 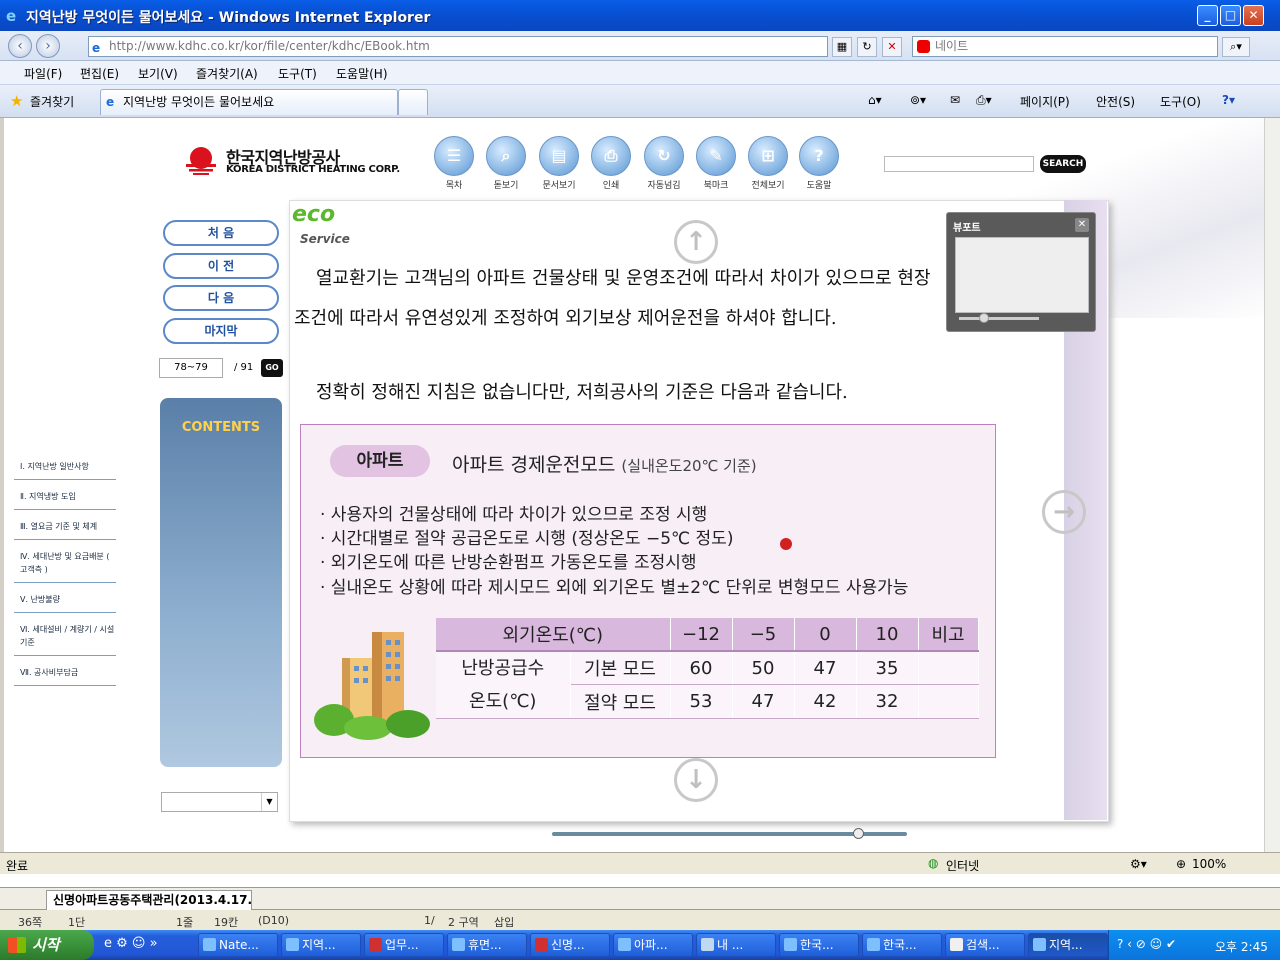 I want to click on page-select: ▼, so click(x=219, y=802).